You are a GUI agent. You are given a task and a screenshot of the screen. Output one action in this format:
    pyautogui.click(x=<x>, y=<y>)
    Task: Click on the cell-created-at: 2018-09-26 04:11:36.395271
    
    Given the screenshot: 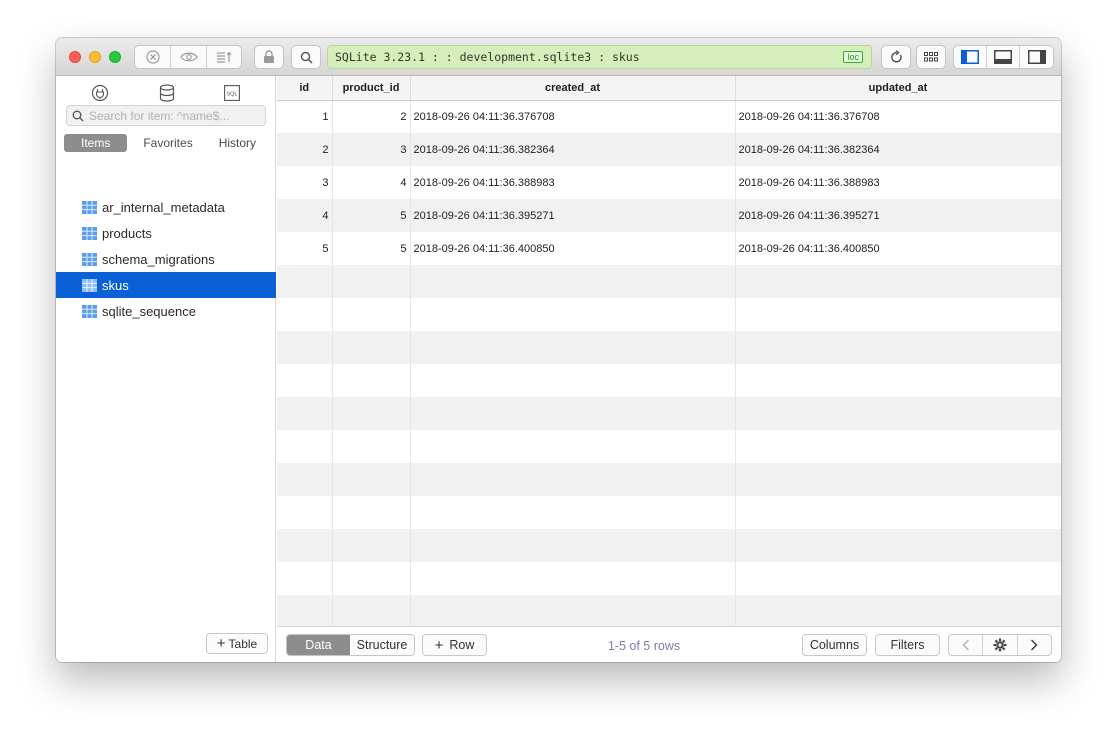 What is the action you would take?
    pyautogui.click(x=573, y=215)
    